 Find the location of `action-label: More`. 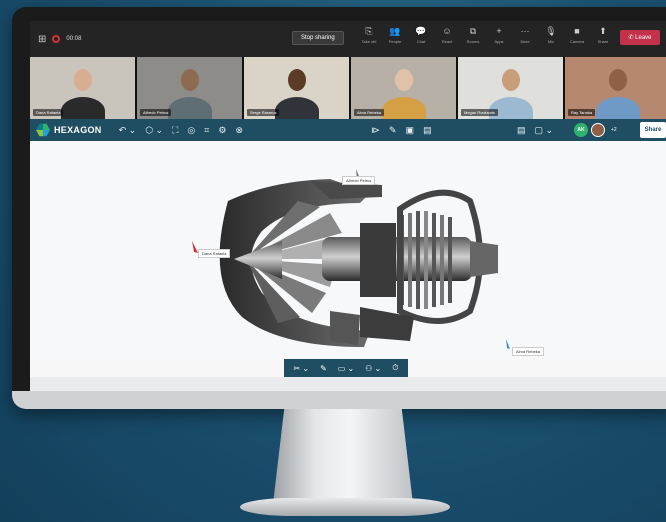

action-label: More is located at coordinates (525, 41).